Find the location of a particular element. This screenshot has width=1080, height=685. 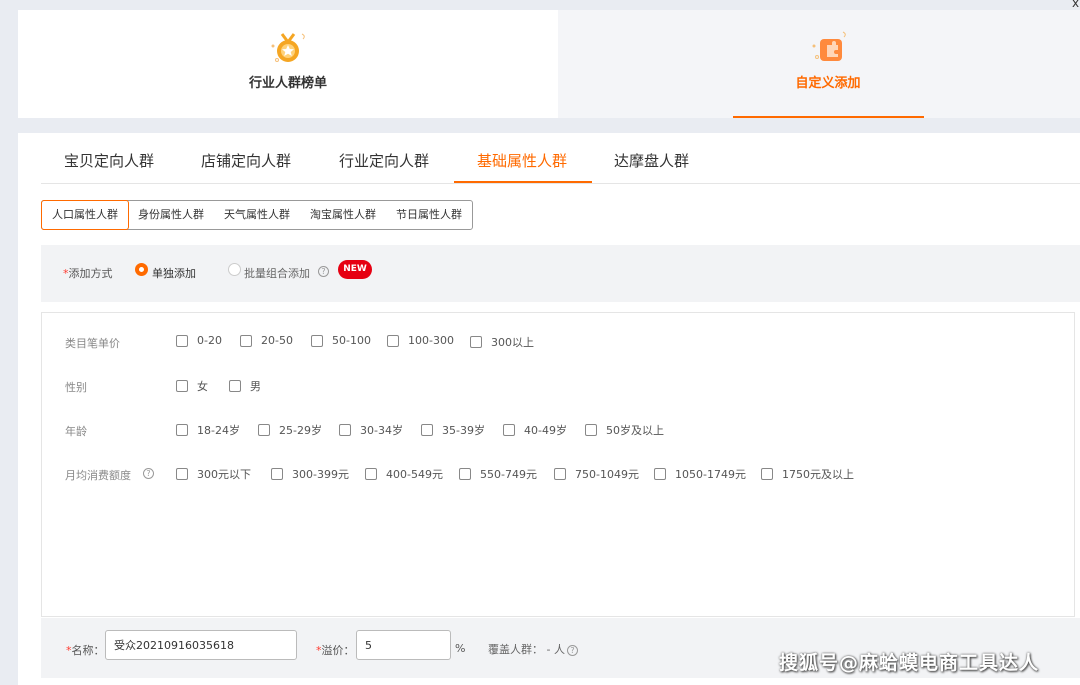

tab-industry-crowd: 行业定向人群 is located at coordinates (384, 160).